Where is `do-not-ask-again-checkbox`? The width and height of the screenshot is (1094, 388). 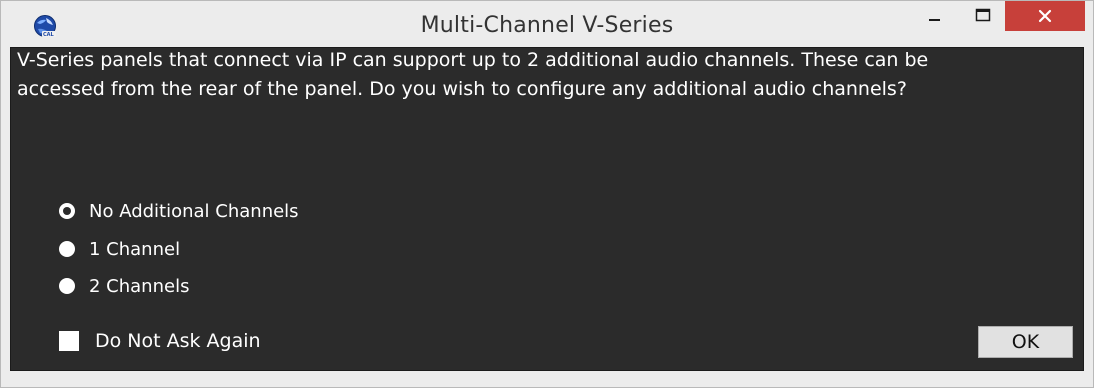
do-not-ask-again-checkbox is located at coordinates (69, 341).